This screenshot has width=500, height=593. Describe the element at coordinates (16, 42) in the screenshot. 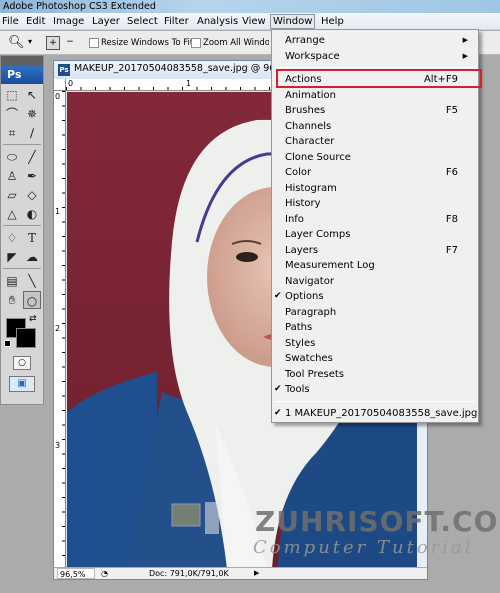

I see `zoom-tool-icon: 🔍︎` at that location.